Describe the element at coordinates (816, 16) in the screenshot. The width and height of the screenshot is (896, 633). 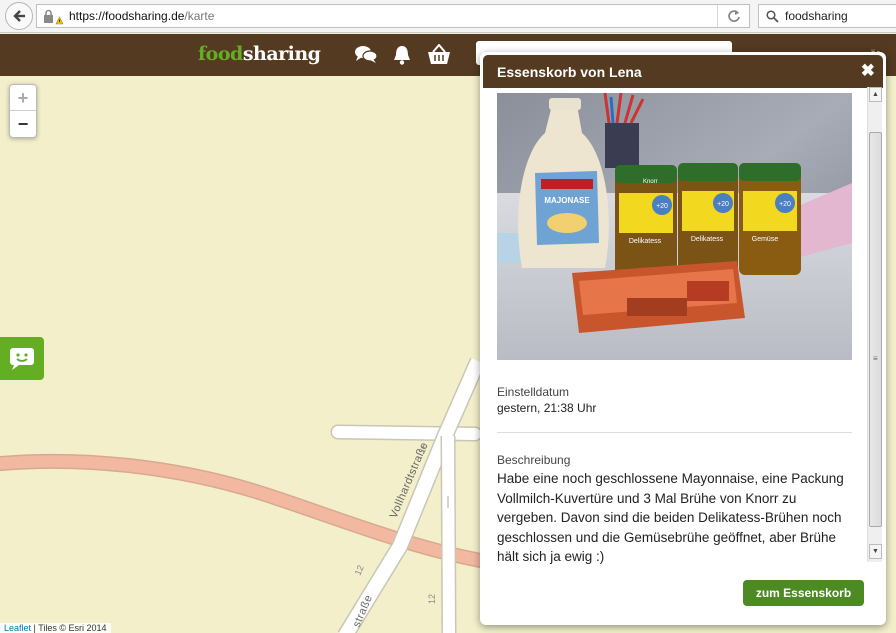
I see `browser-search-text: foodsharing` at that location.